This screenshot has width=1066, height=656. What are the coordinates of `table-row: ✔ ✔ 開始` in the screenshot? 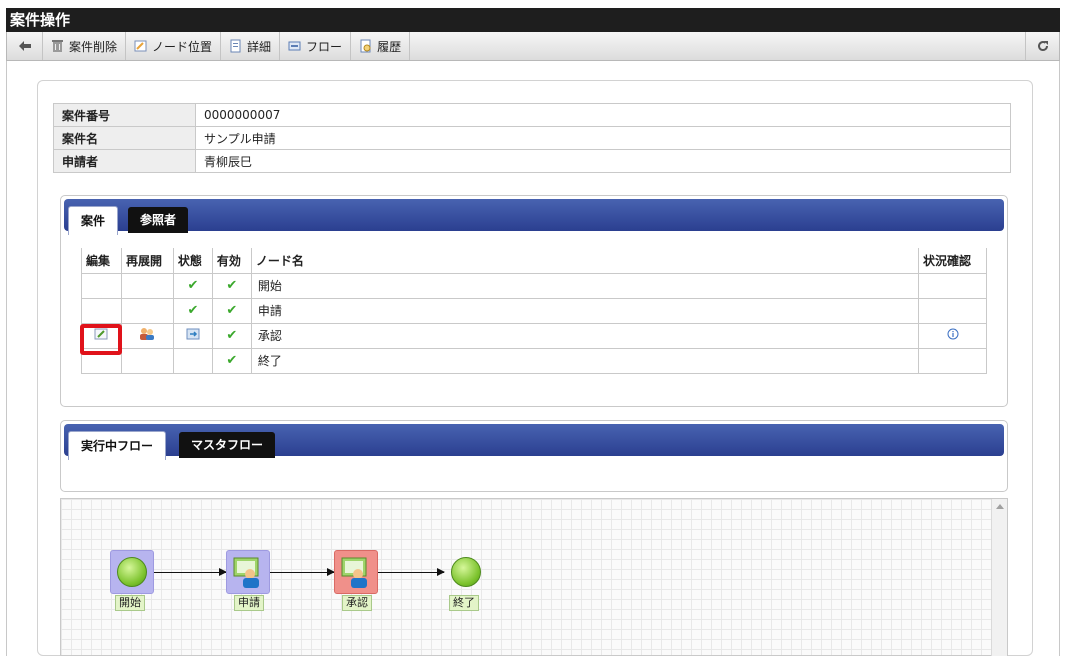 It's located at (534, 285).